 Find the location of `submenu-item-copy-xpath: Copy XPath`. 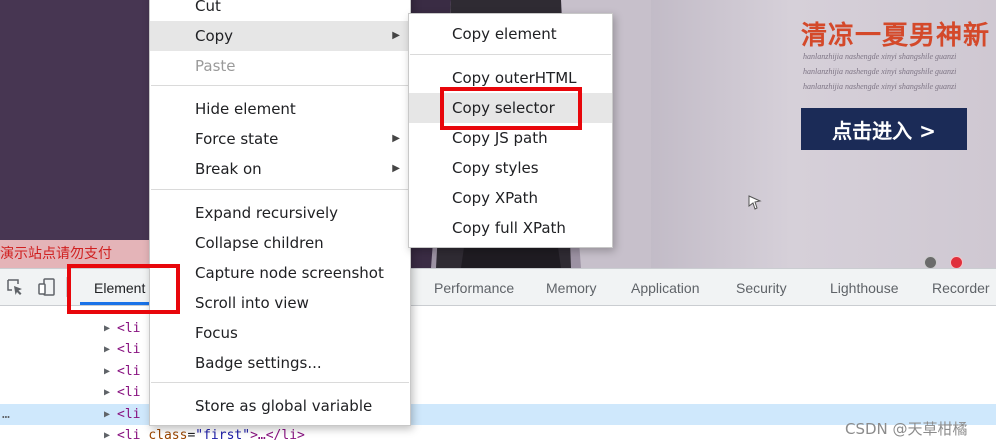

submenu-item-copy-xpath: Copy XPath is located at coordinates (510, 198).